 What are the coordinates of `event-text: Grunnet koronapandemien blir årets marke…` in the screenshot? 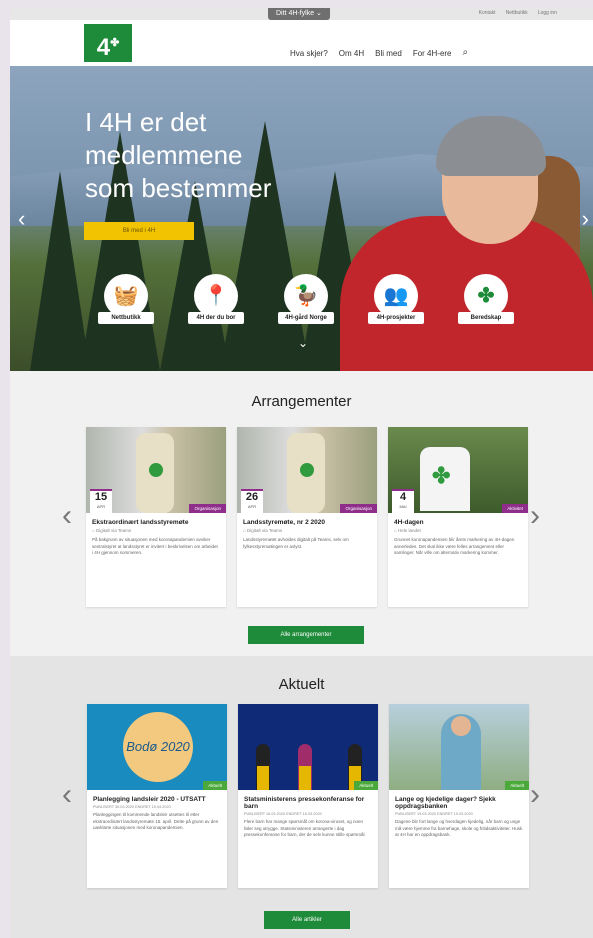 It's located at (454, 546).